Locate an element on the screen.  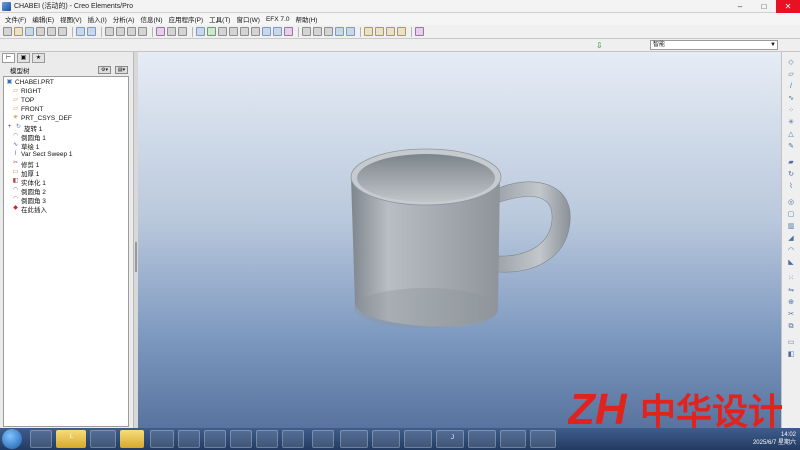
pencil-tool-icon: ✎ is located at coordinates (791, 146).